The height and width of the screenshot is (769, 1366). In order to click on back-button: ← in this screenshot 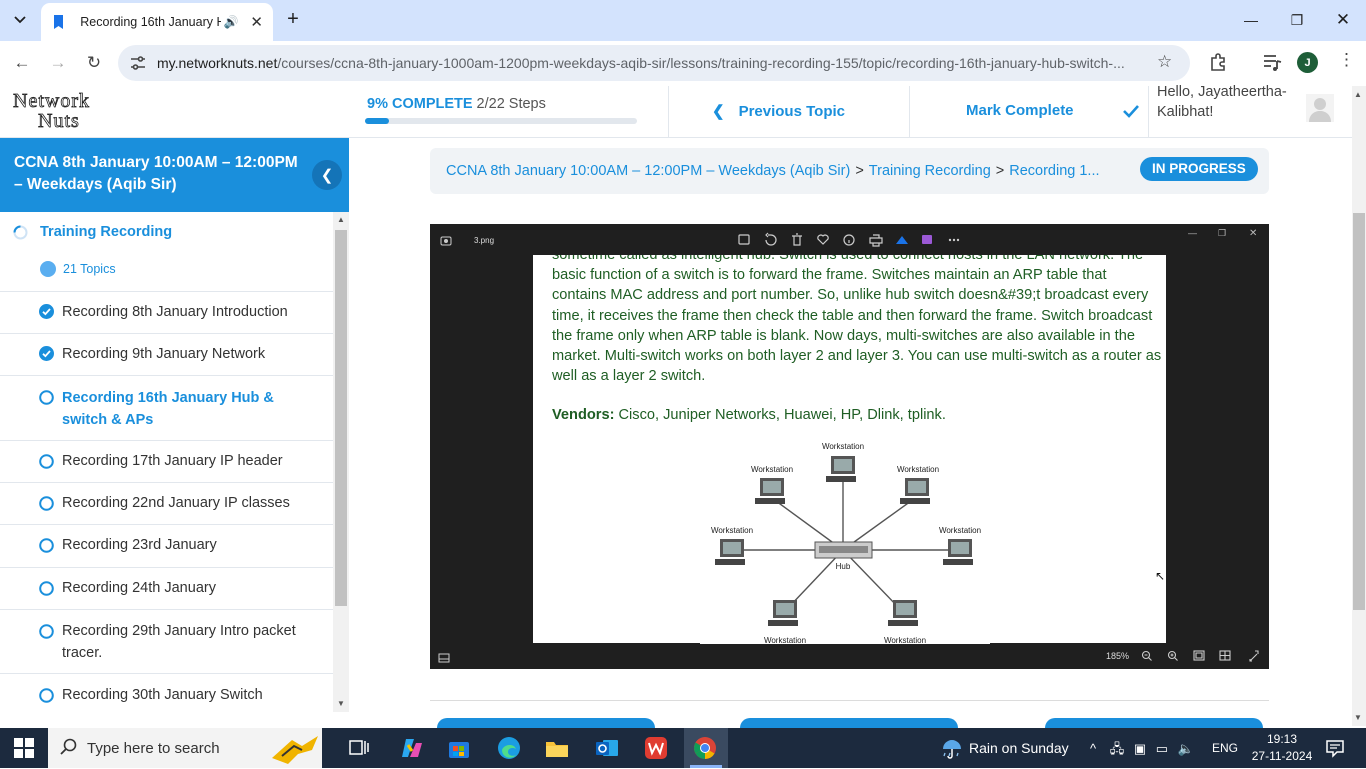, I will do `click(22, 63)`.